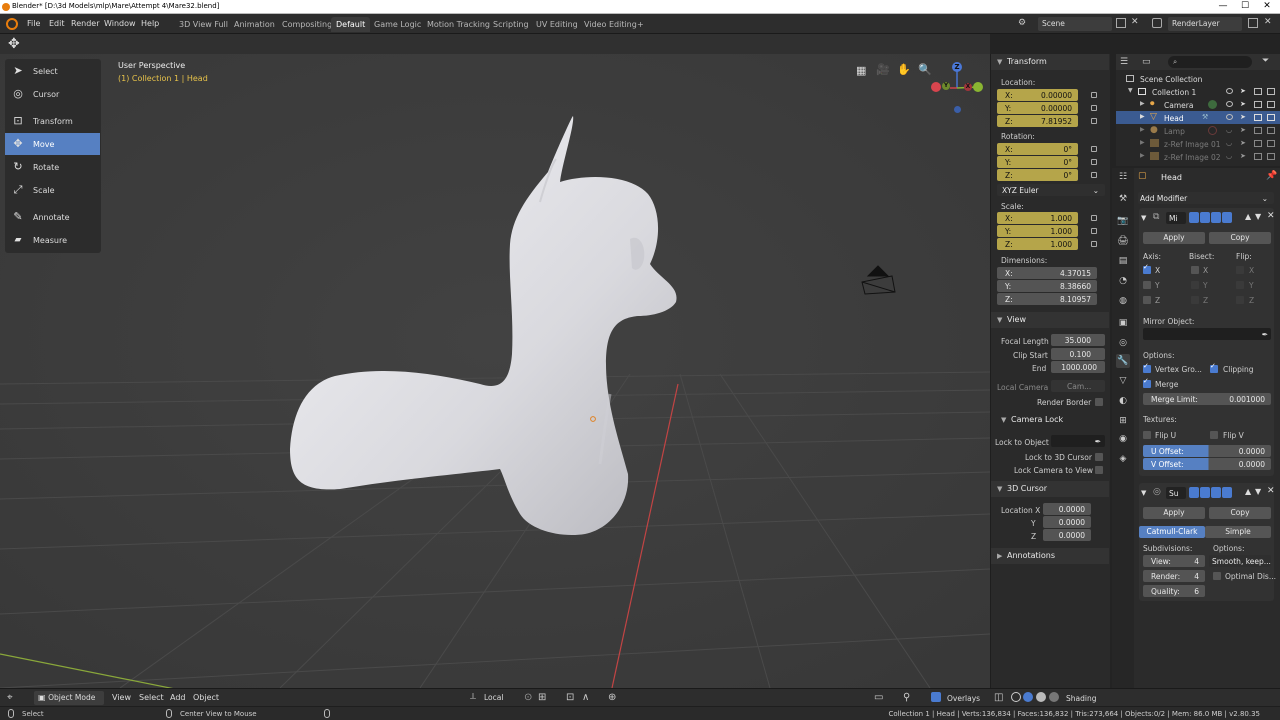  I want to click on tool-transform: ⊡ Transform, so click(52, 121).